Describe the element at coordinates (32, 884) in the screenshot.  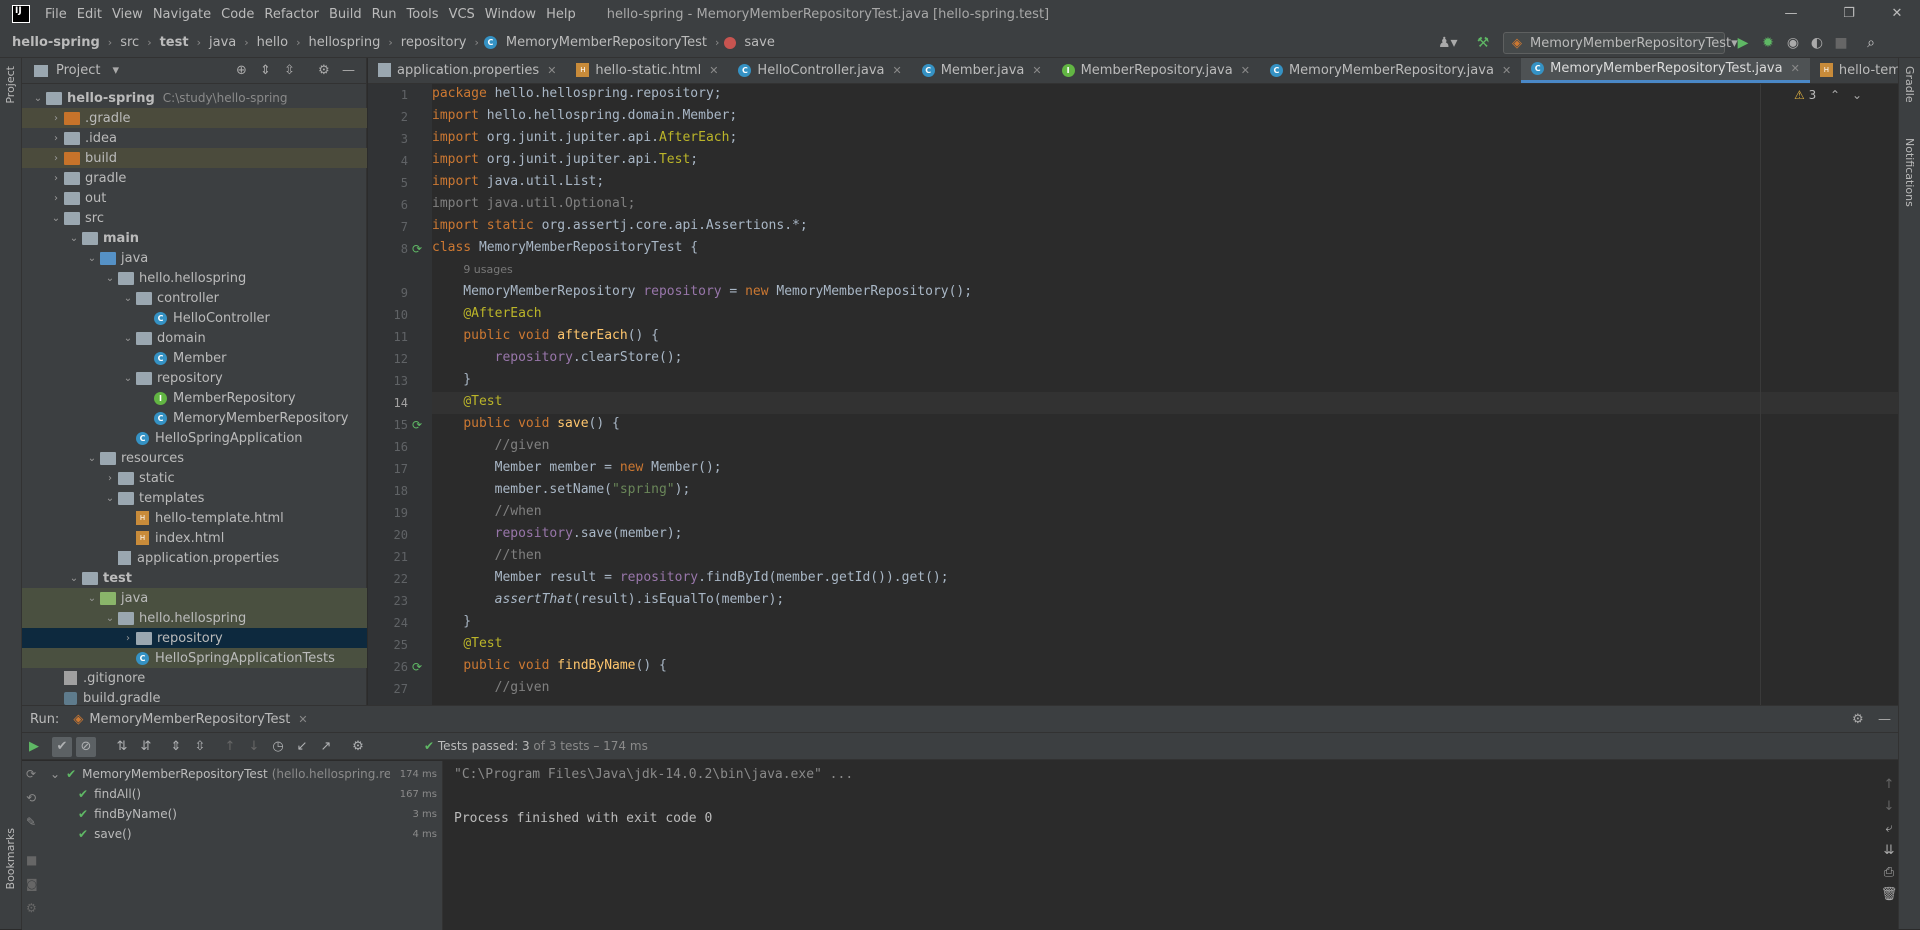
I see `camera-icon: ◙` at that location.